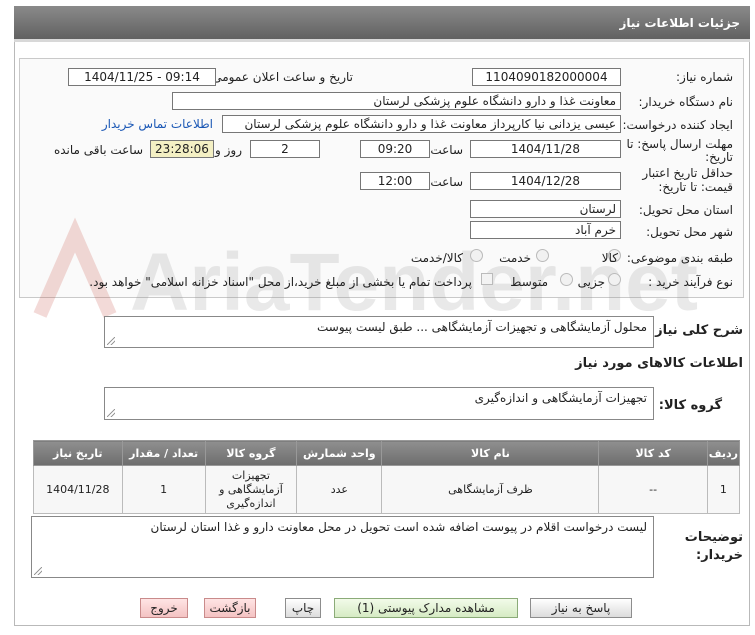 The width and height of the screenshot is (755, 635). Describe the element at coordinates (687, 173) in the screenshot. I see `validity-label-line1: حداقل تاریخ اعتبار` at that location.